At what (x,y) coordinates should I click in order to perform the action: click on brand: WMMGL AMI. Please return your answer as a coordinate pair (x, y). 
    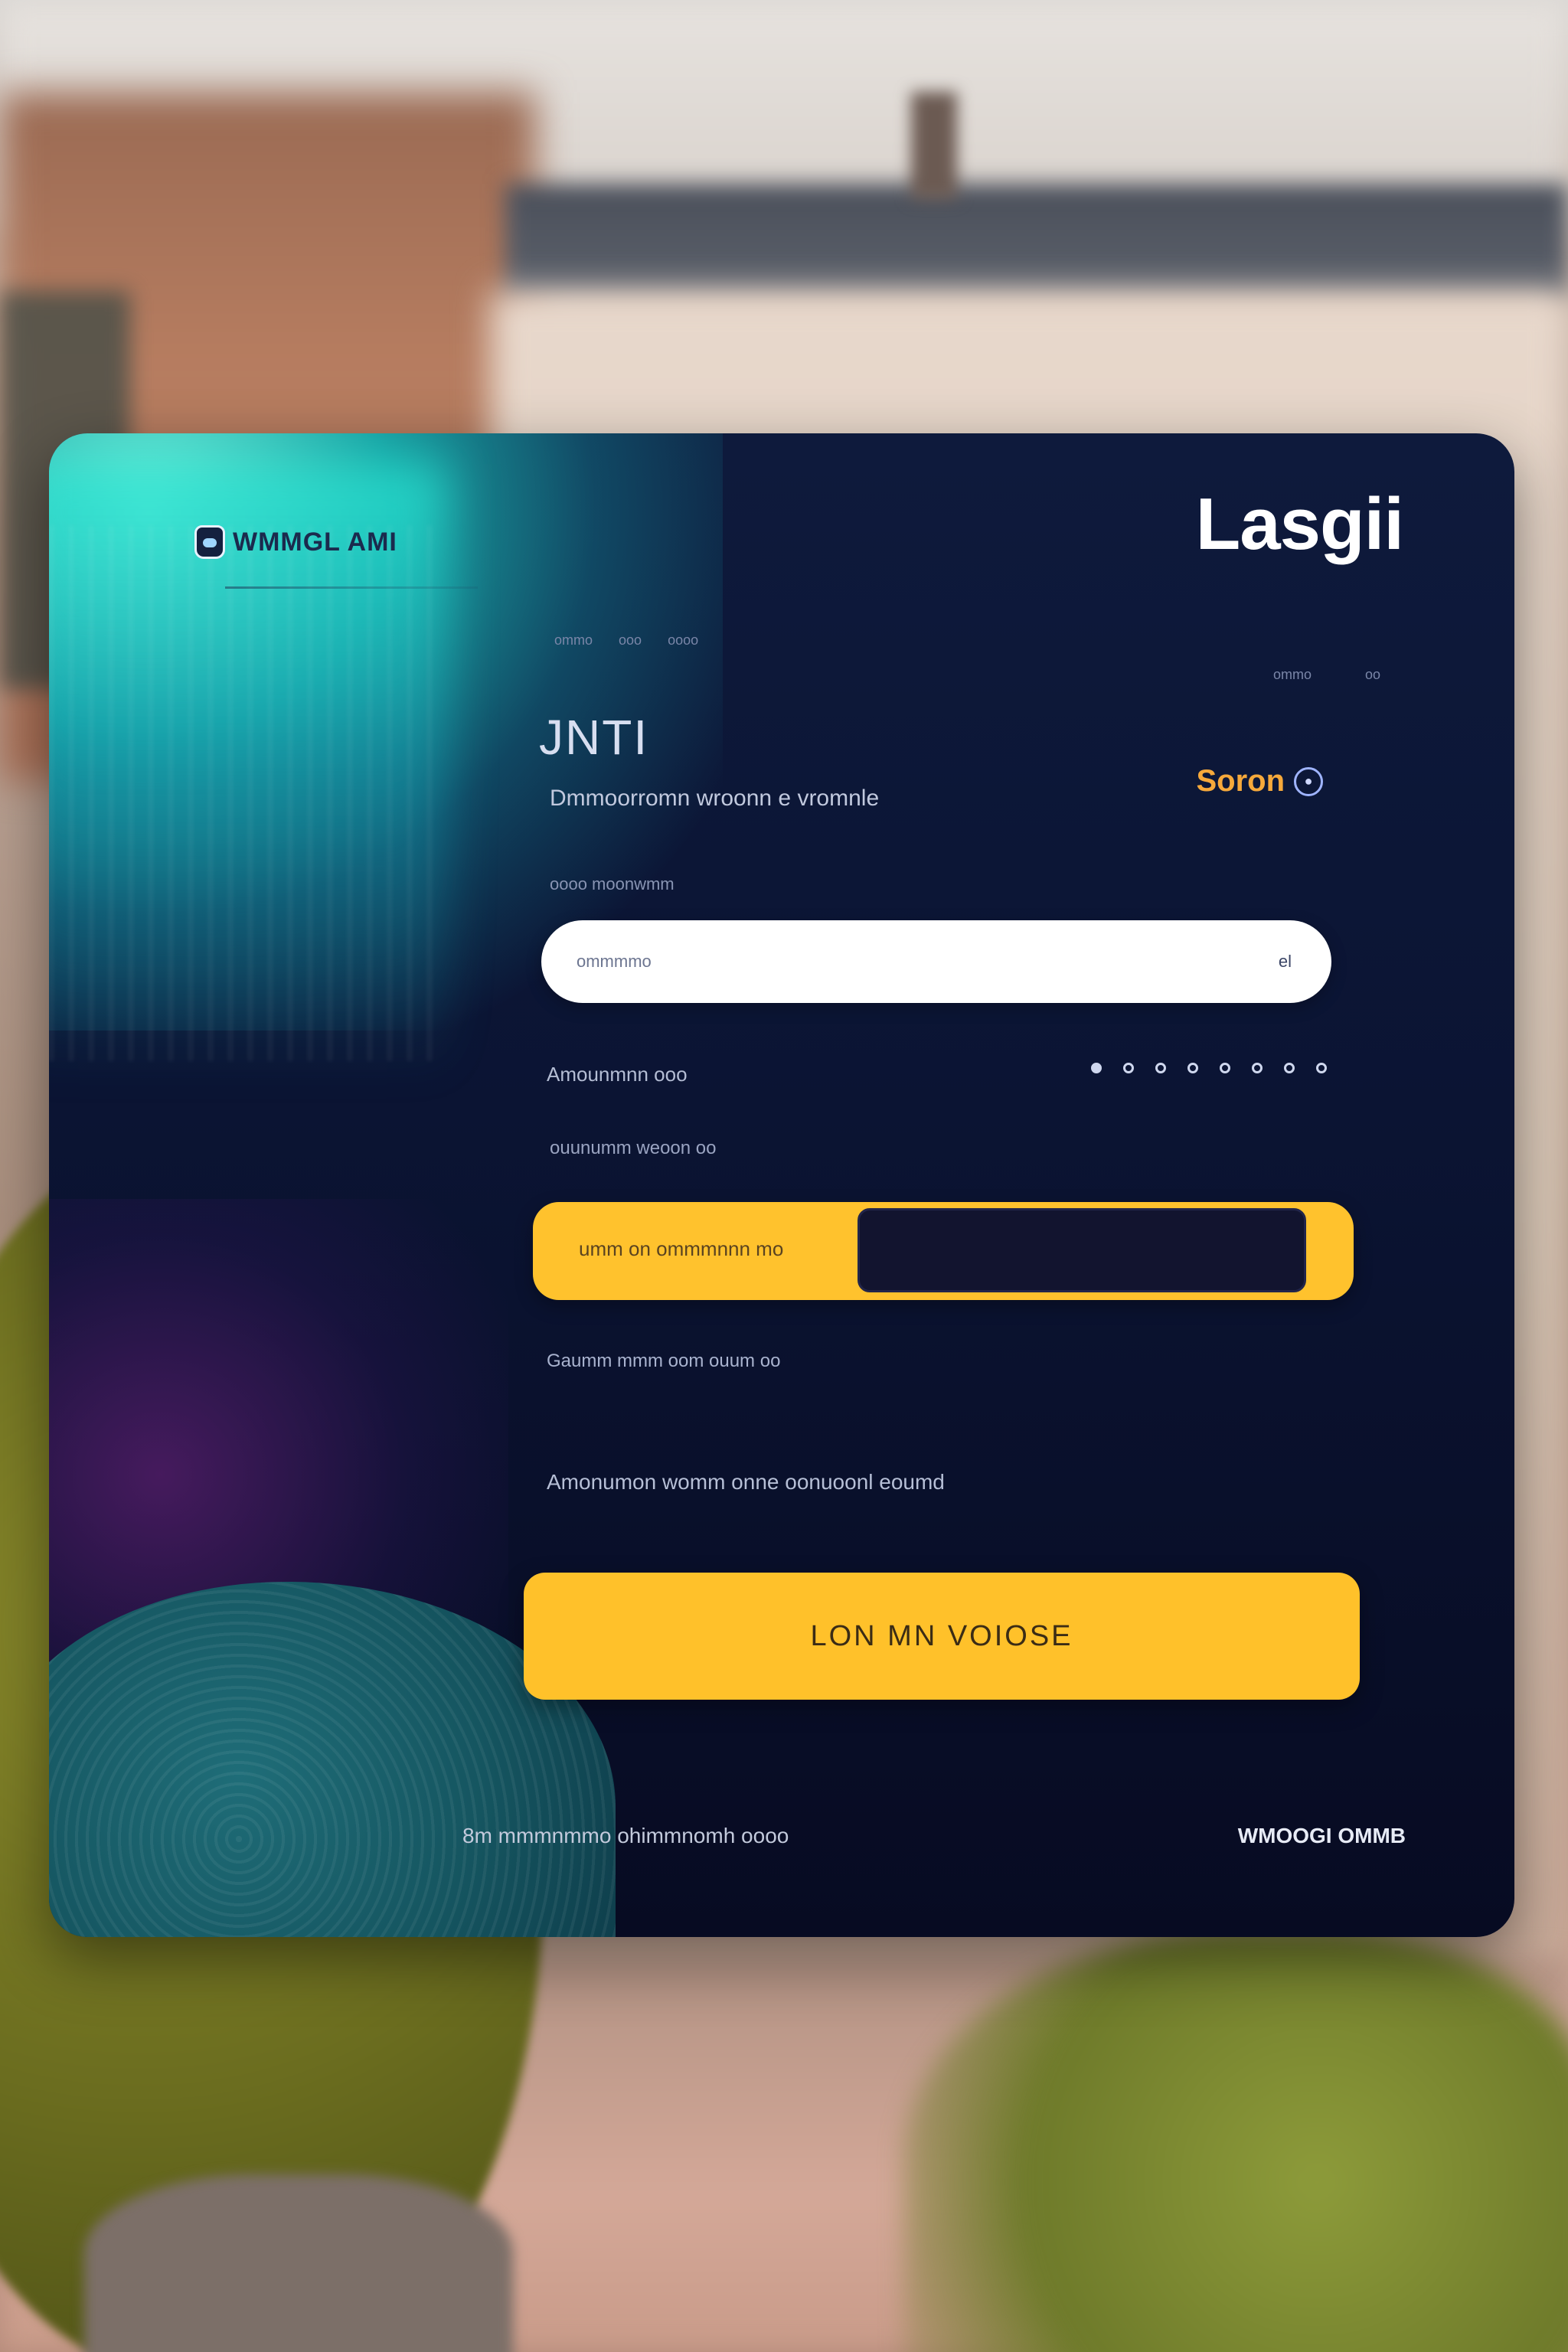
    Looking at the image, I should click on (295, 542).